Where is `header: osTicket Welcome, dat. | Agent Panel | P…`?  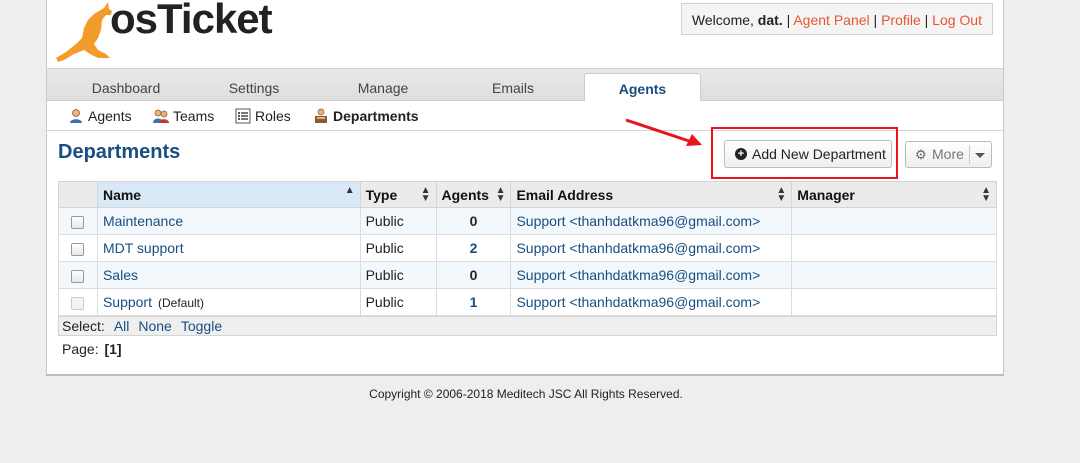 header: osTicket Welcome, dat. | Agent Panel | P… is located at coordinates (525, 34).